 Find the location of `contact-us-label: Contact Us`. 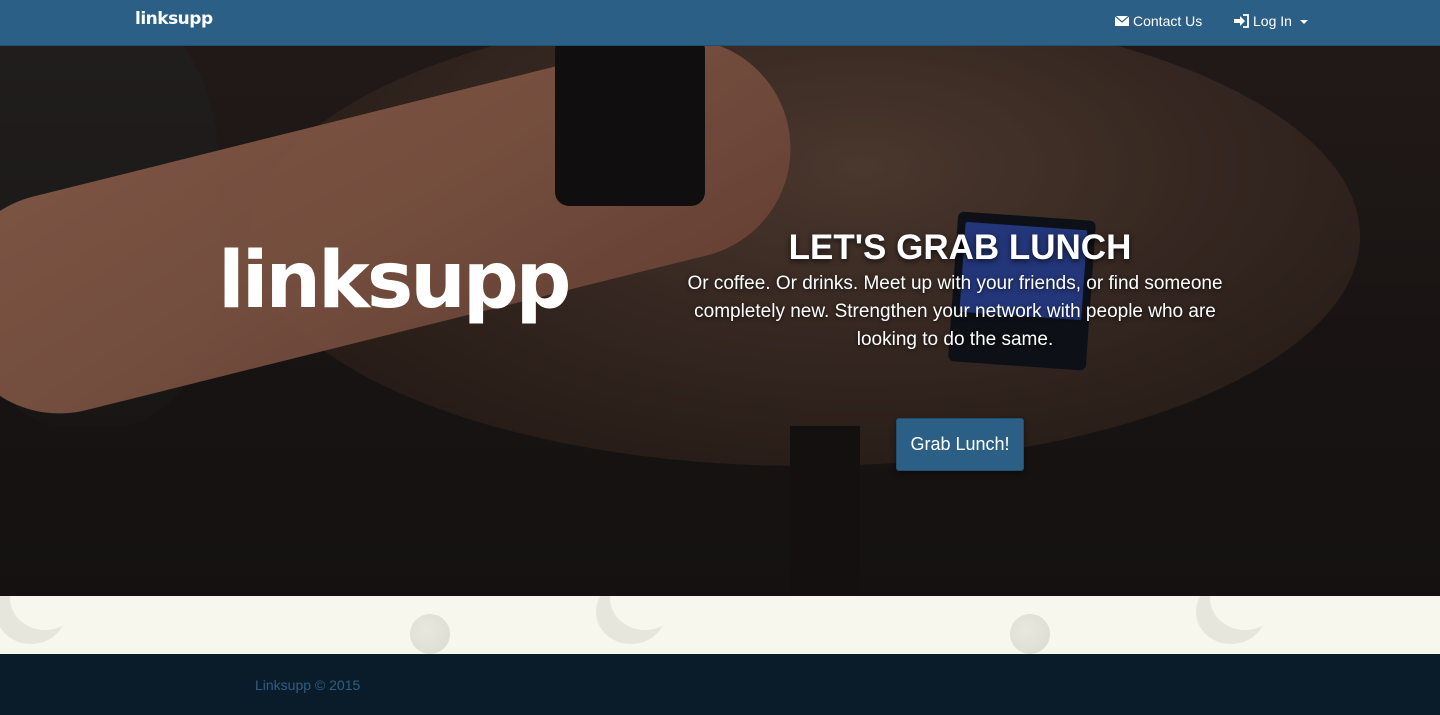

contact-us-label: Contact Us is located at coordinates (1168, 21).